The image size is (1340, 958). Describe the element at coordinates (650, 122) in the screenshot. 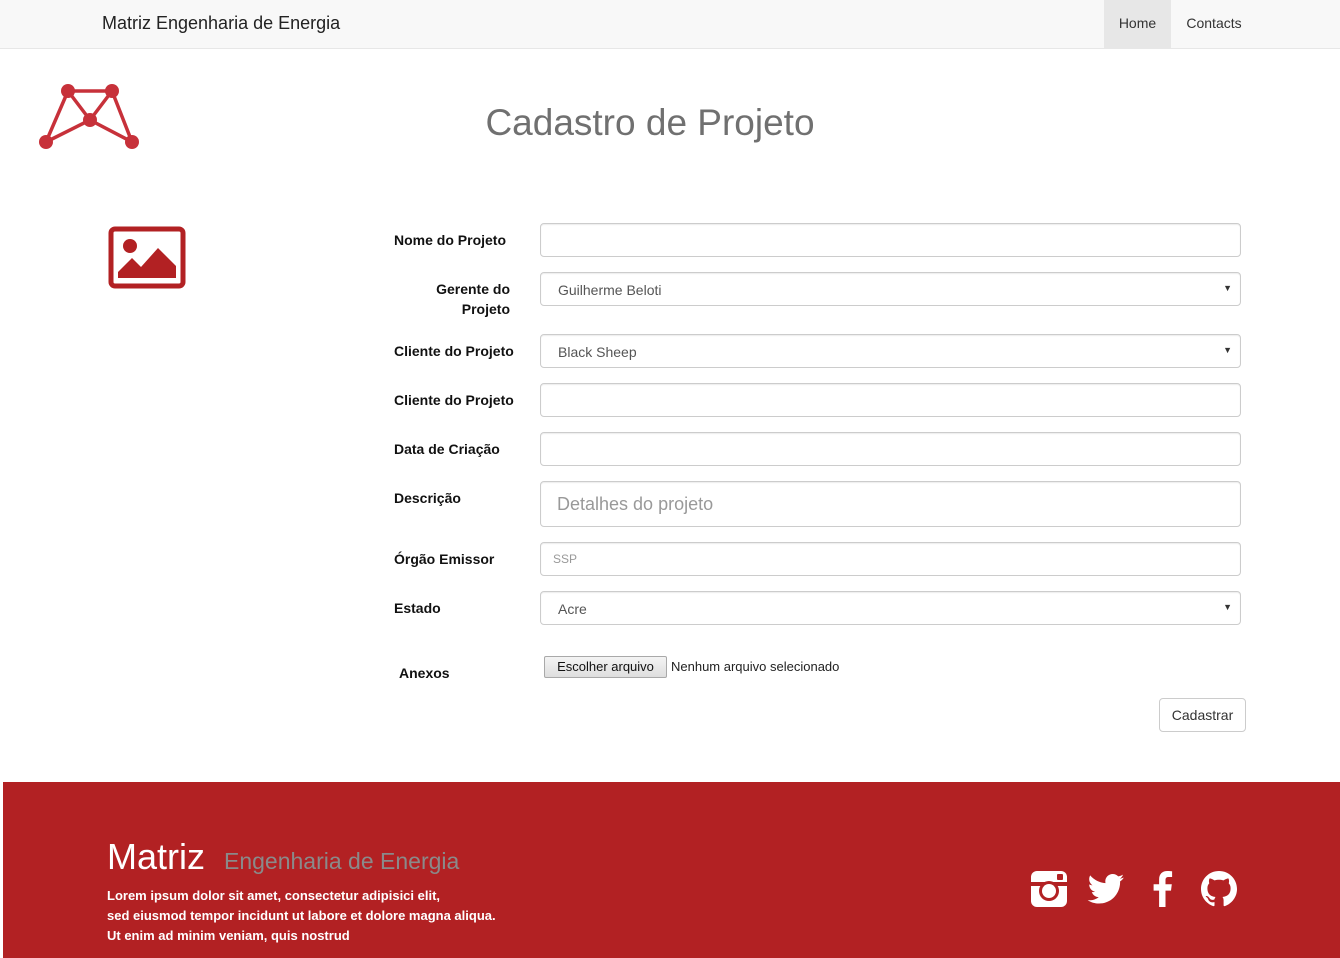

I see `page-title: Cadastro de Projeto` at that location.